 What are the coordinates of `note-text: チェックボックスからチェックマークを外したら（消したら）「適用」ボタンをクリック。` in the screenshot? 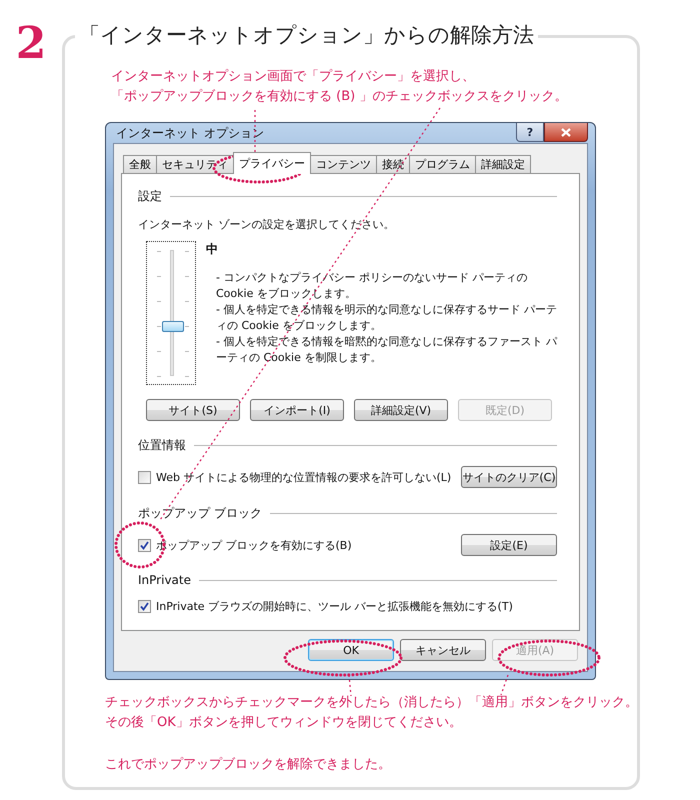 It's located at (371, 703).